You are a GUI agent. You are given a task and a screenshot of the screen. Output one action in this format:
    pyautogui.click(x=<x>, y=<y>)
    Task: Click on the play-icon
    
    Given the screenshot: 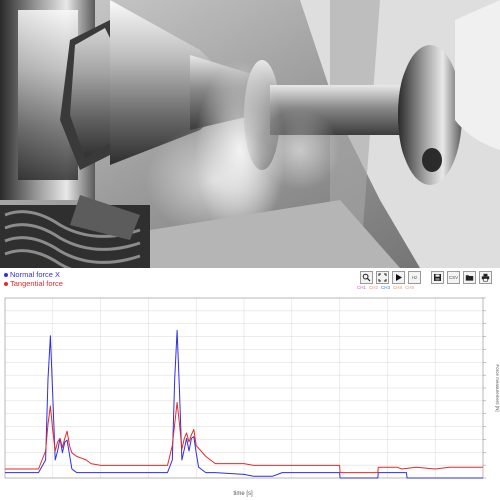 What is the action you would take?
    pyautogui.click(x=399, y=277)
    